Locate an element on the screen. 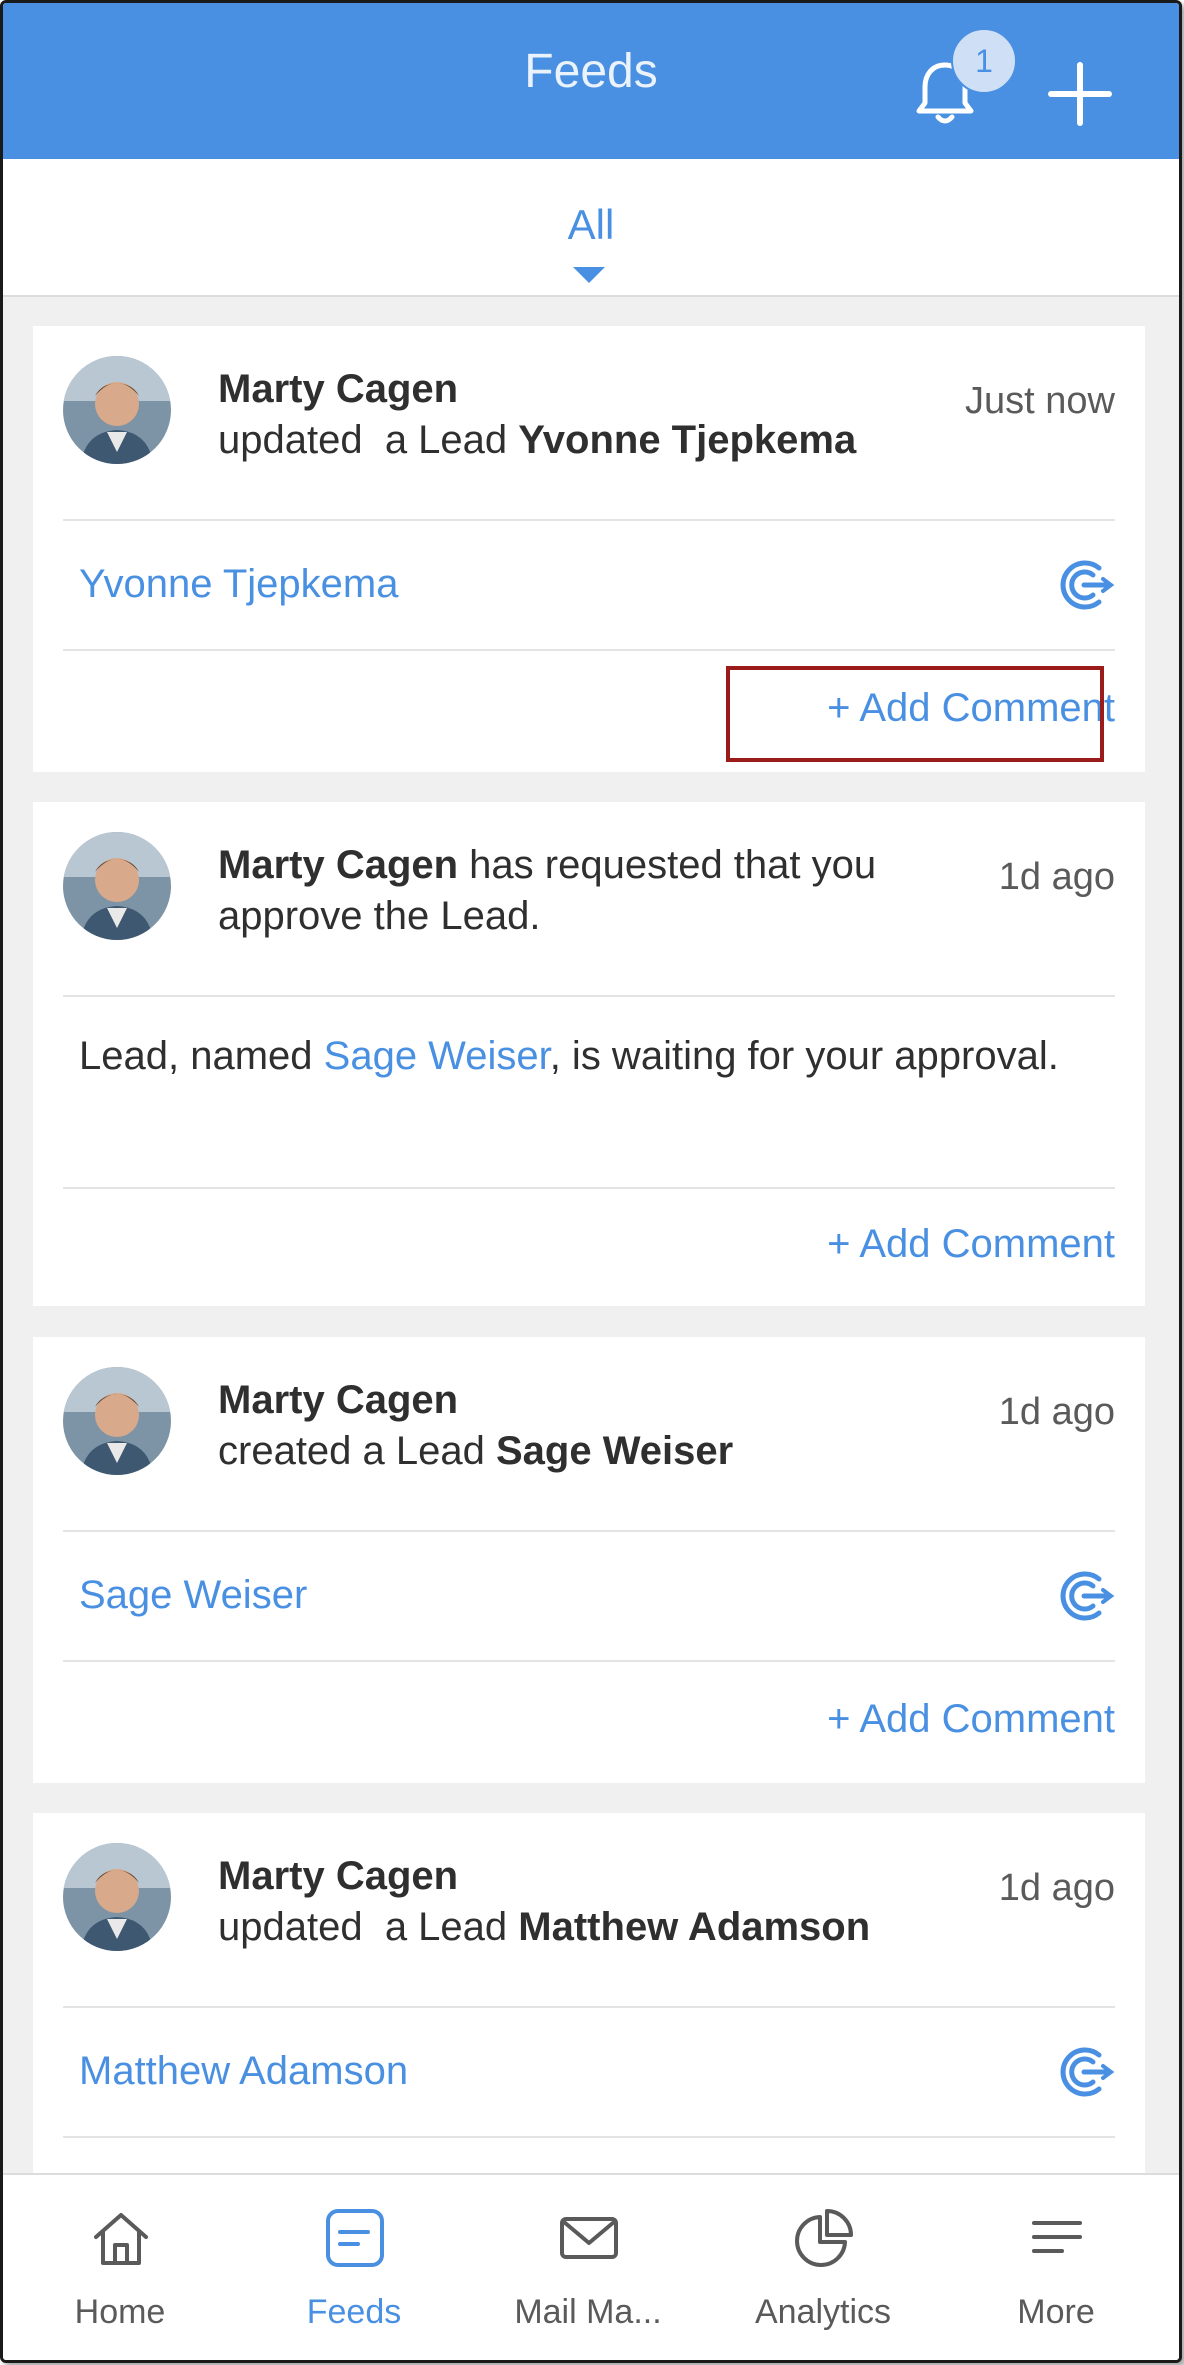  nav-item-feeds: Feeds is located at coordinates (354, 2267).